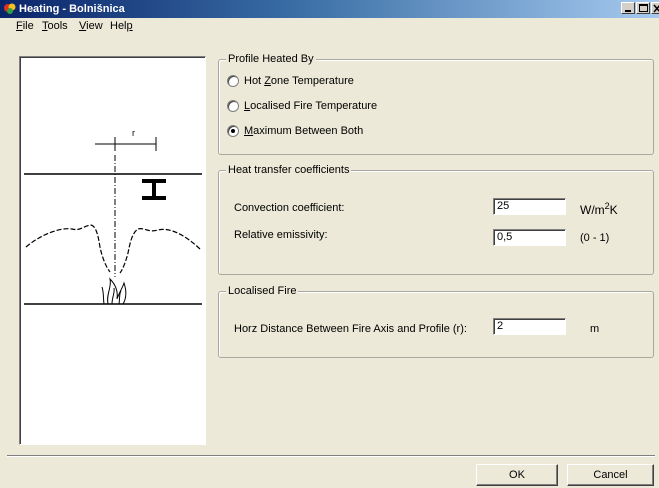 This screenshot has width=659, height=488. I want to click on group-title-heat: Heat transfer coefficients, so click(289, 170).